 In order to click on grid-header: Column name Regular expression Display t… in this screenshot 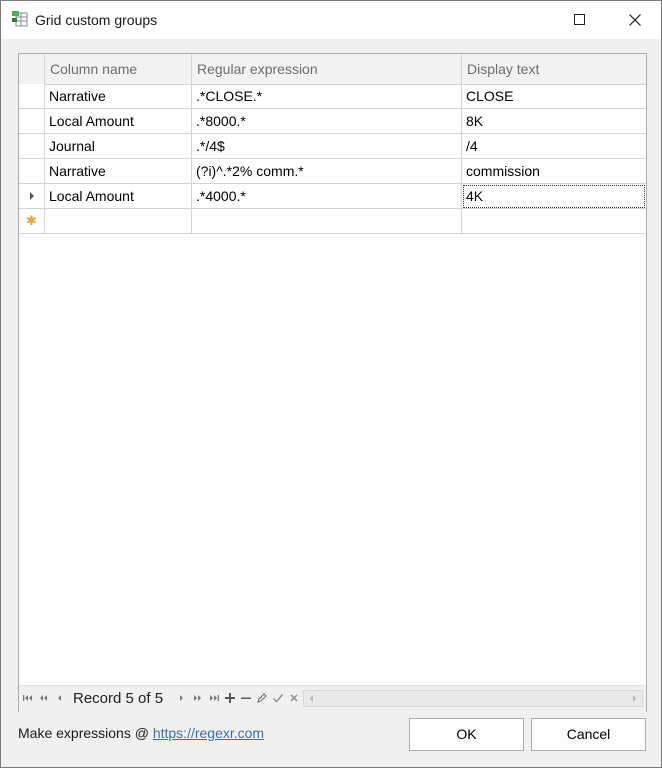, I will do `click(332, 69)`.